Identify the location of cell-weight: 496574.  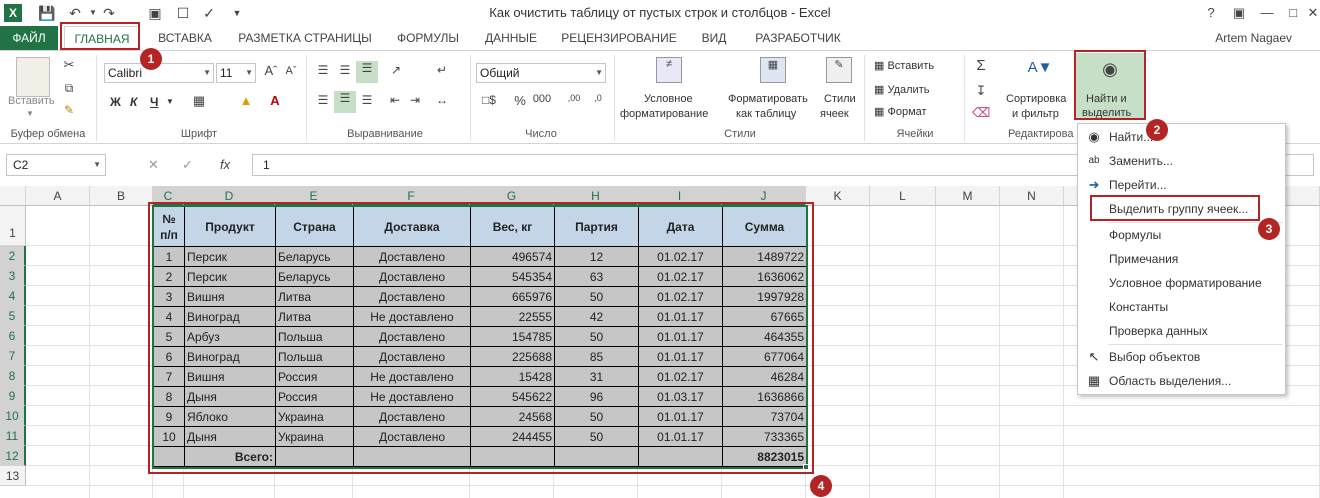
(512, 256).